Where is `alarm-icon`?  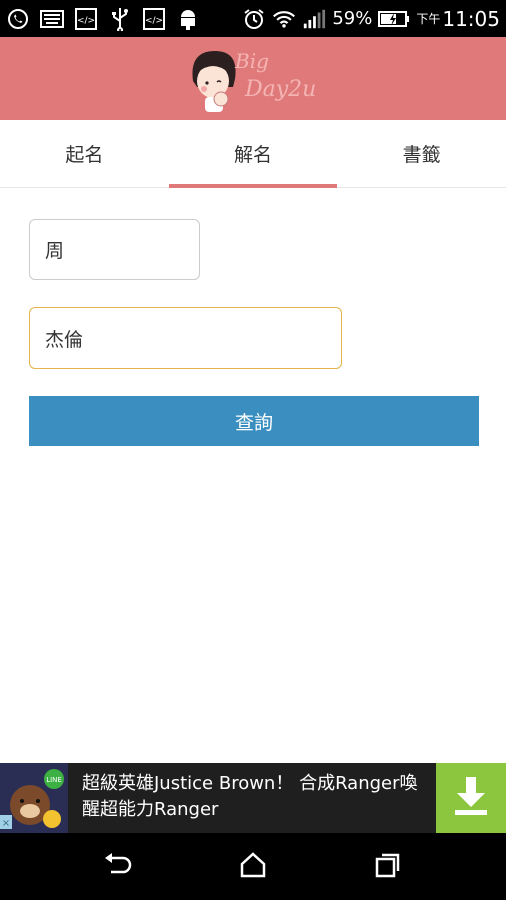 alarm-icon is located at coordinates (254, 19).